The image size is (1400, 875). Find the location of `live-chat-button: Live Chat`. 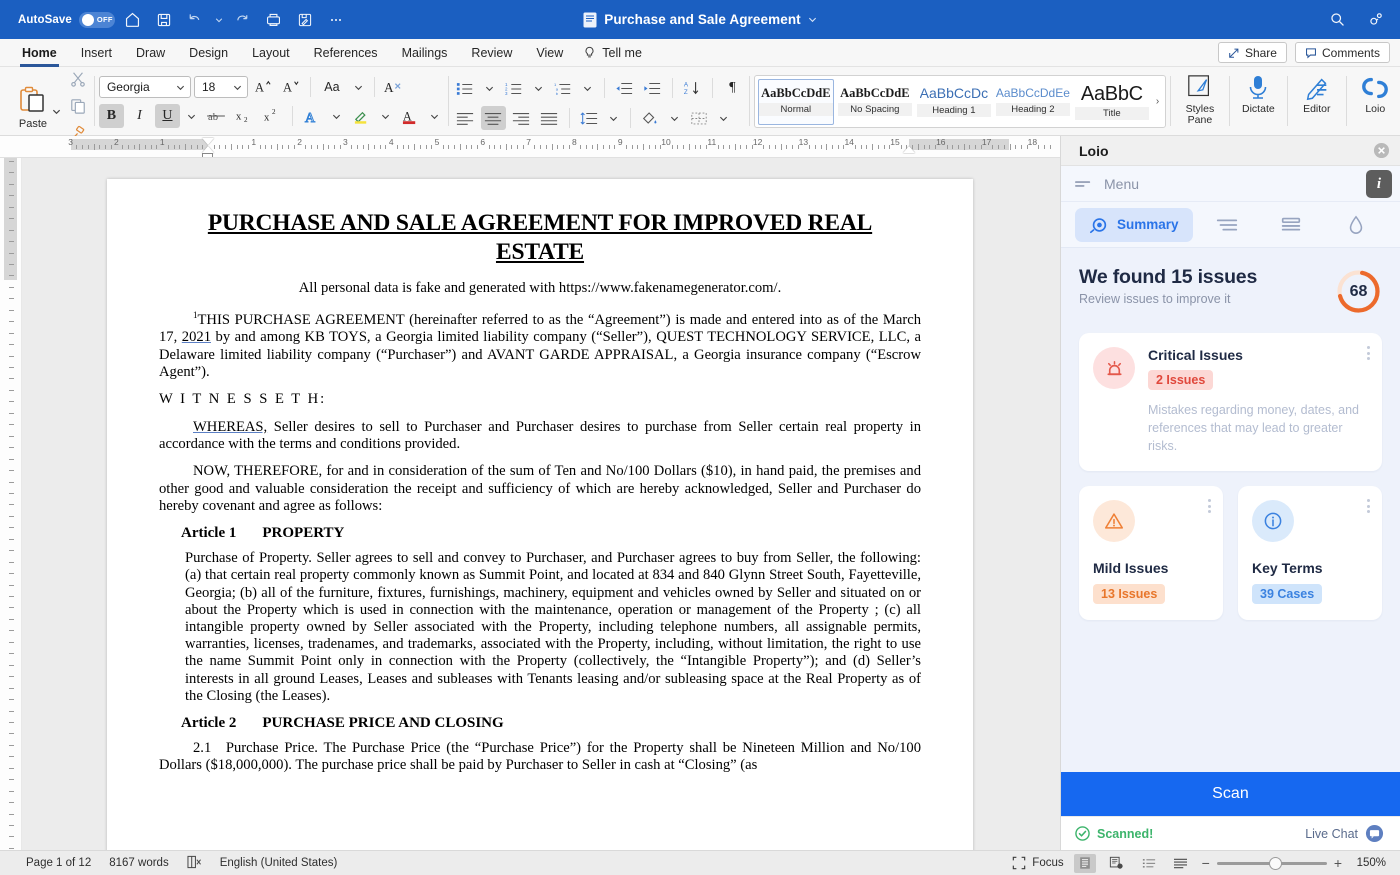

live-chat-button: Live Chat is located at coordinates (1344, 833).